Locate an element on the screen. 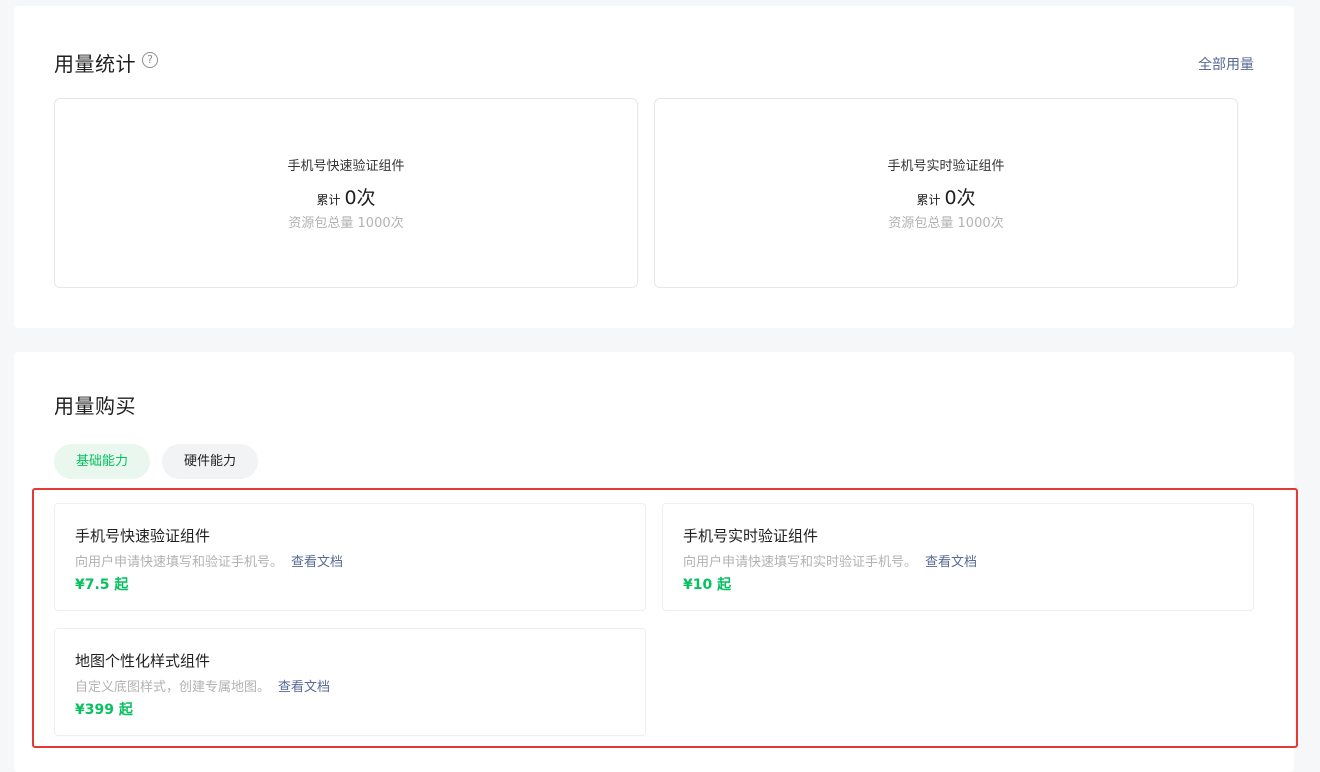 This screenshot has height=772, width=1320. question-circle-icon: ? is located at coordinates (150, 60).